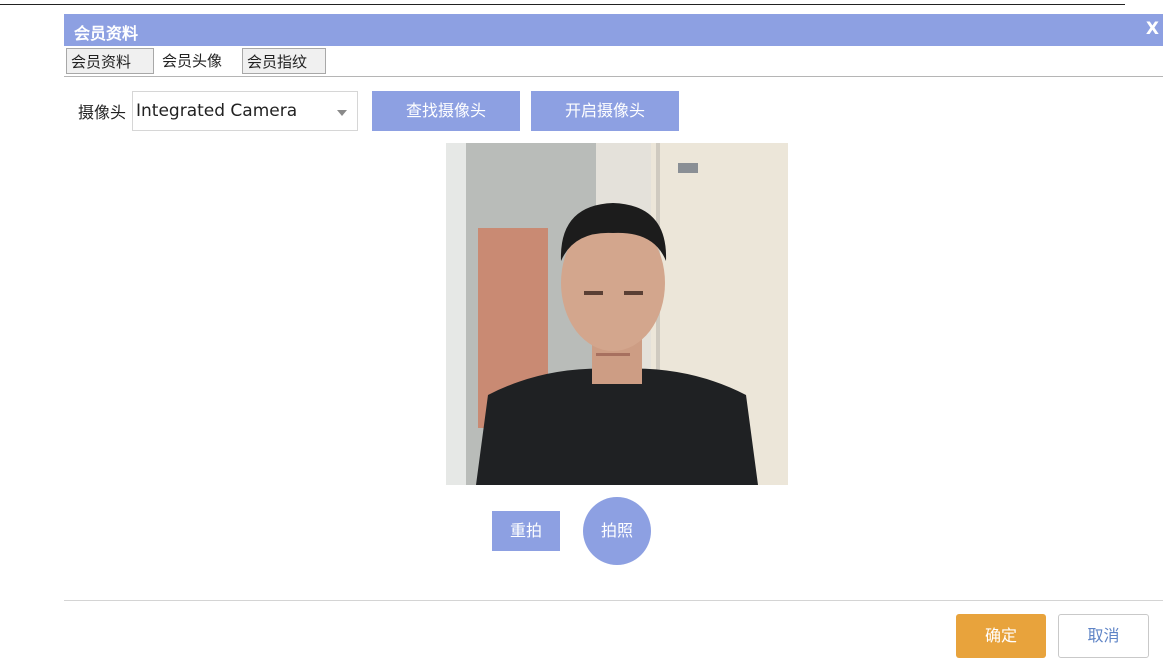  I want to click on tab-member-info: 会员资料, so click(110, 61).